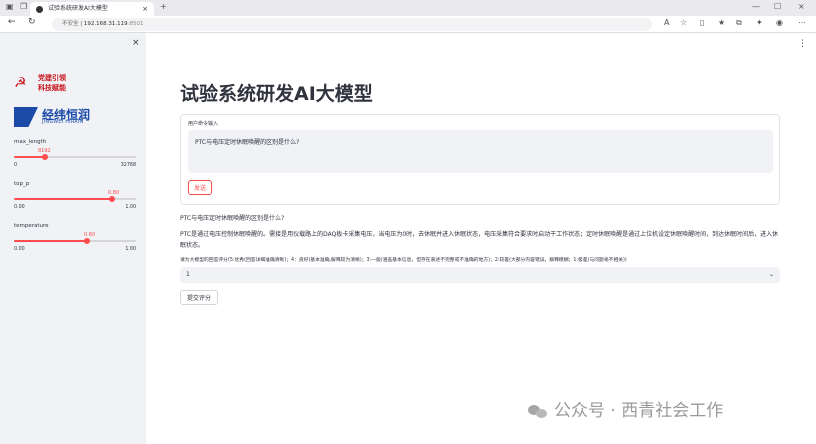 The height and width of the screenshot is (444, 816). I want to click on favorites-icon: ★, so click(721, 22).